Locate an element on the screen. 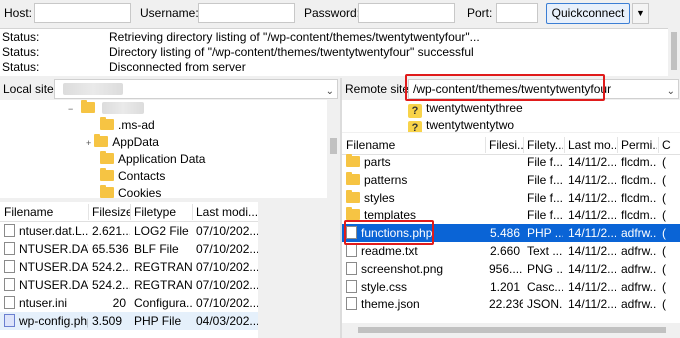 The height and width of the screenshot is (338, 680). password-input is located at coordinates (406, 13).